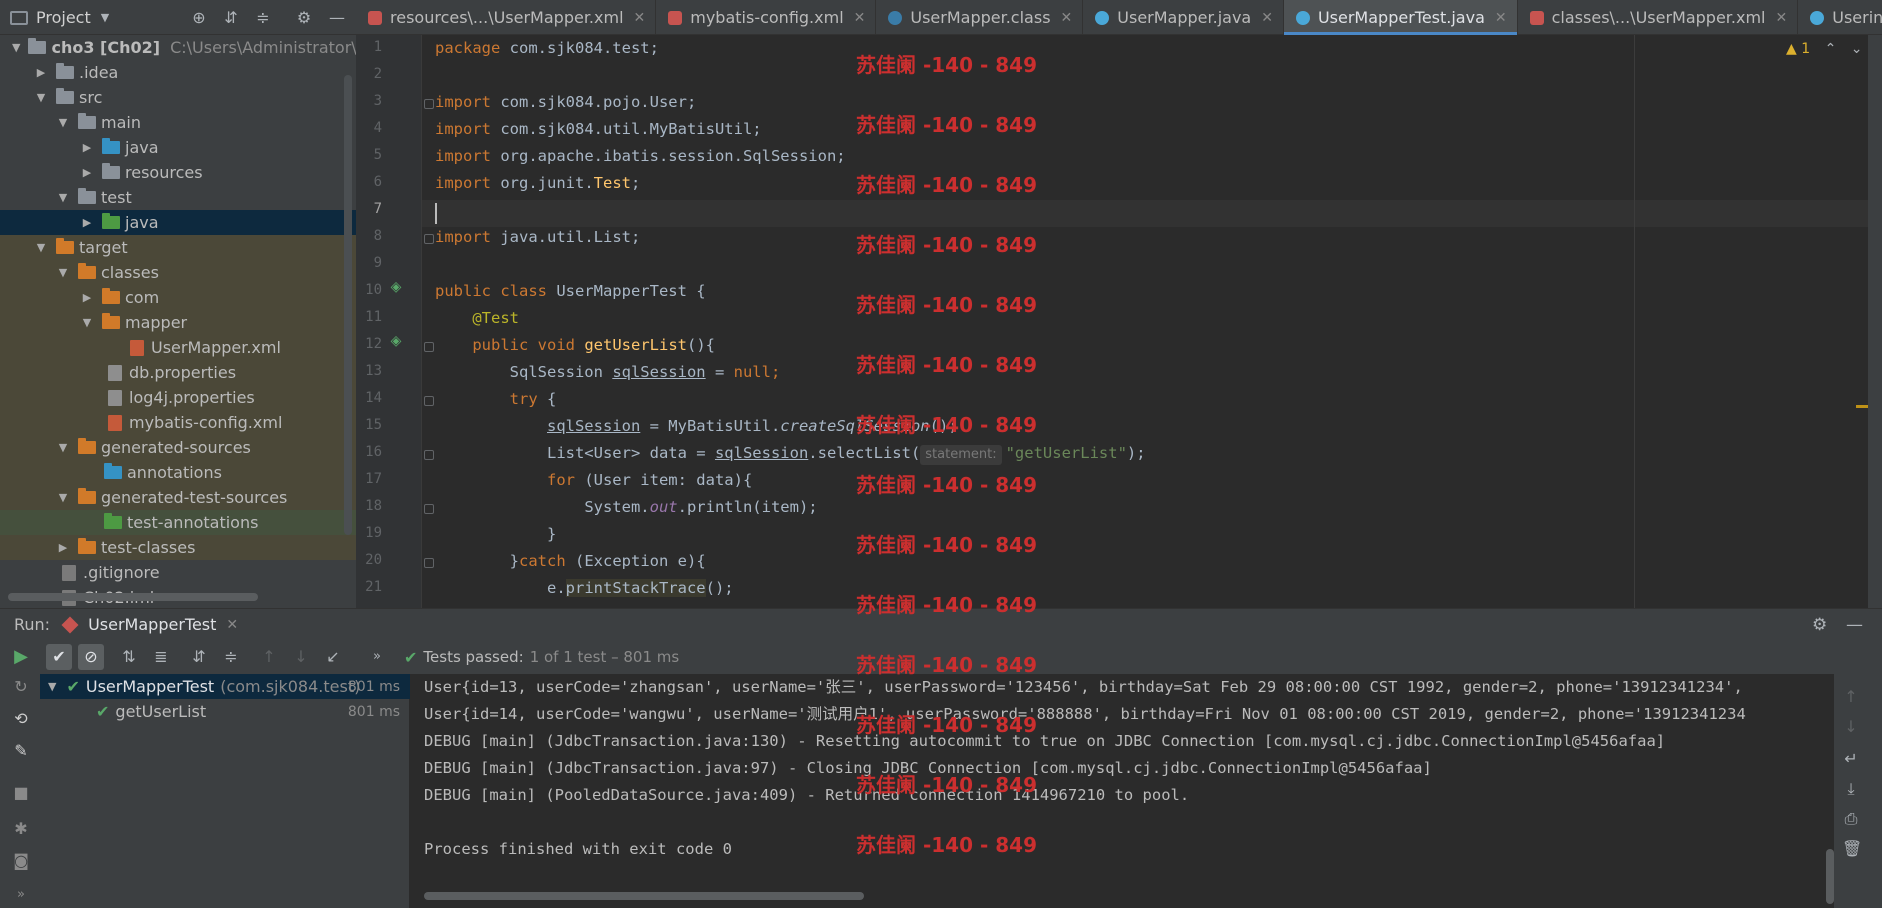 Image resolution: width=1882 pixels, height=908 pixels. Describe the element at coordinates (1830, 876) in the screenshot. I see `console-vertical-scrollbar` at that location.